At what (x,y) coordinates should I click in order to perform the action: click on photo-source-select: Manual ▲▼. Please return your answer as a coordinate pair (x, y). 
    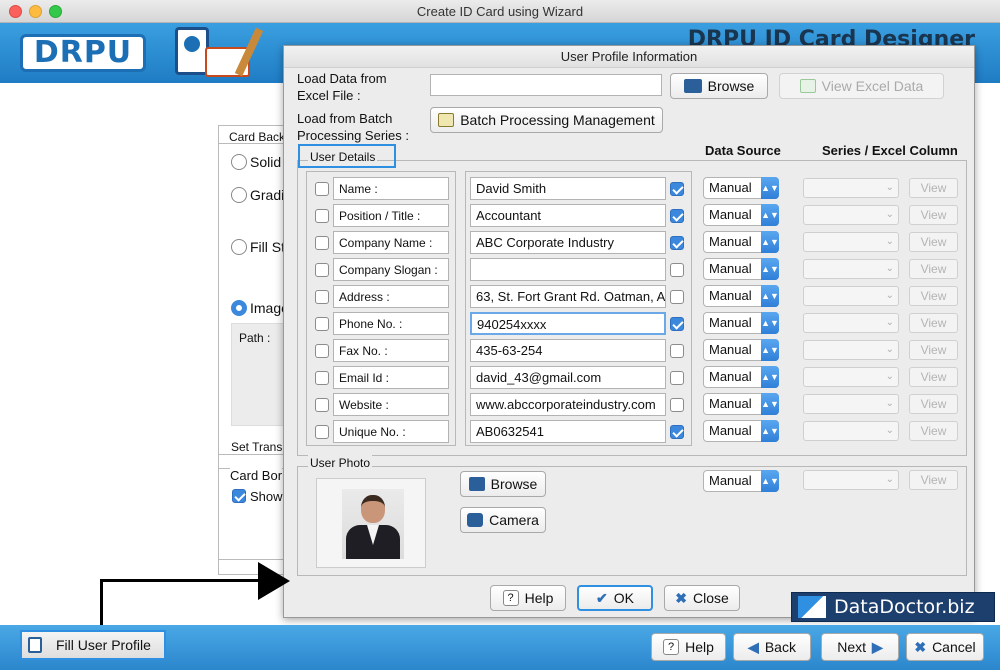
    Looking at the image, I should click on (741, 481).